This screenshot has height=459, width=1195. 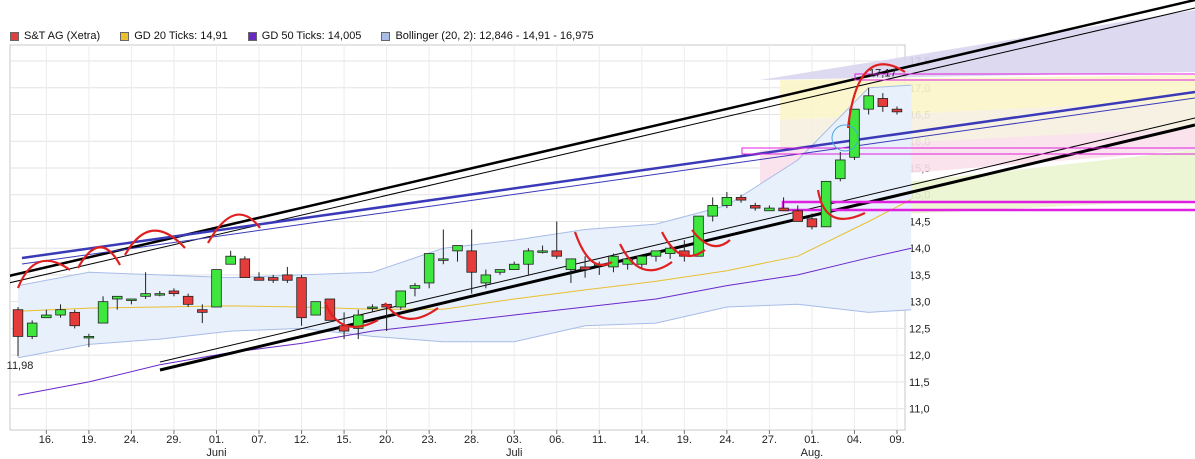 I want to click on x-tick-label: 16., so click(x=46, y=440).